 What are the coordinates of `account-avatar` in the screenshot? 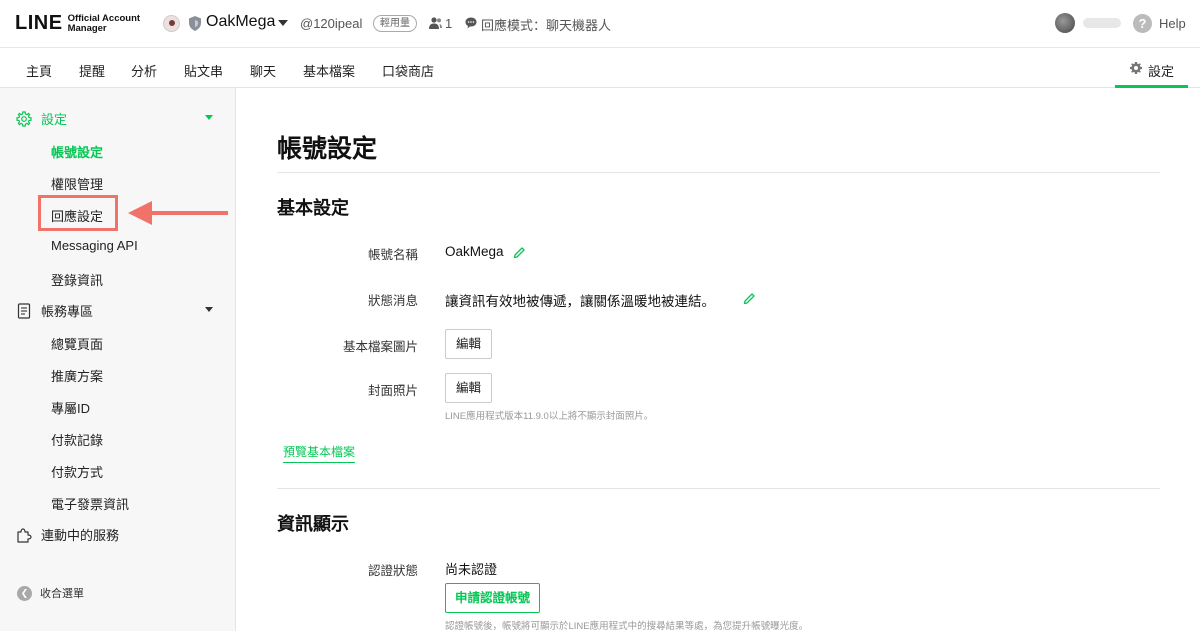 It's located at (171, 23).